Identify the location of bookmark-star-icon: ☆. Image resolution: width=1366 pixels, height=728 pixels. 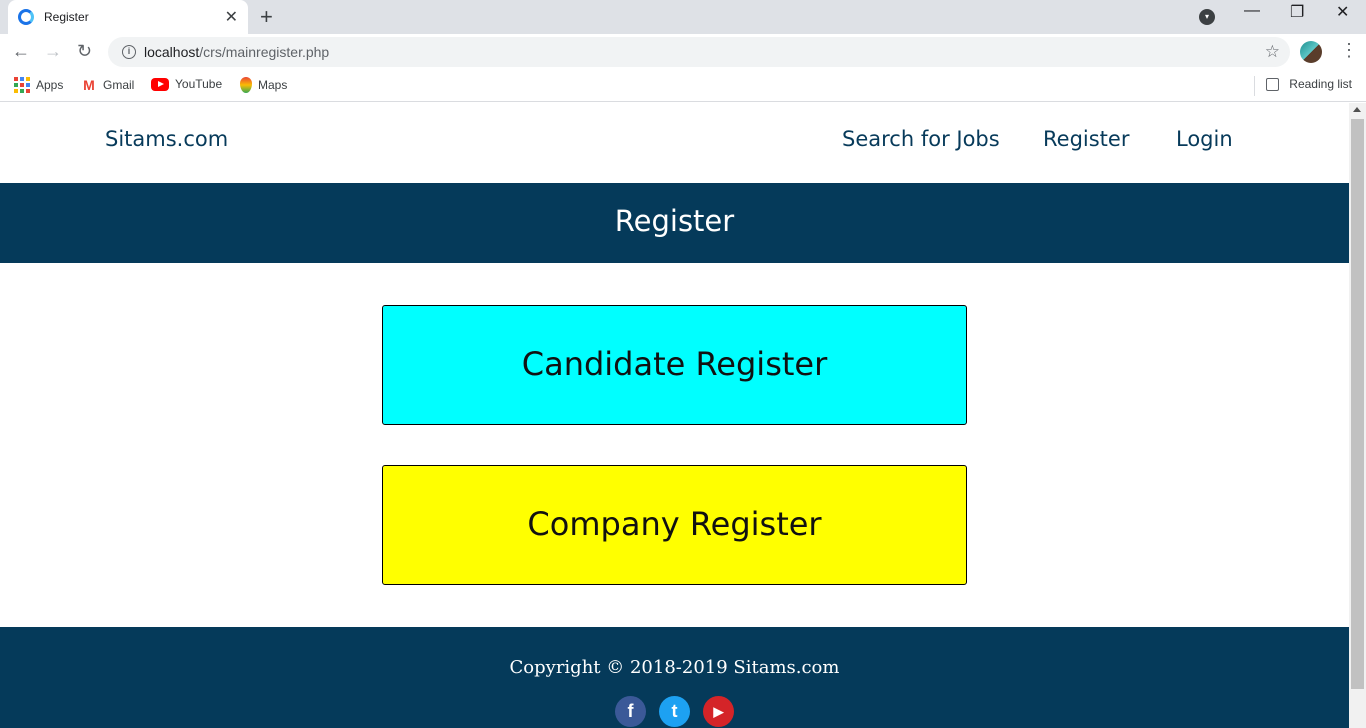
(1272, 52).